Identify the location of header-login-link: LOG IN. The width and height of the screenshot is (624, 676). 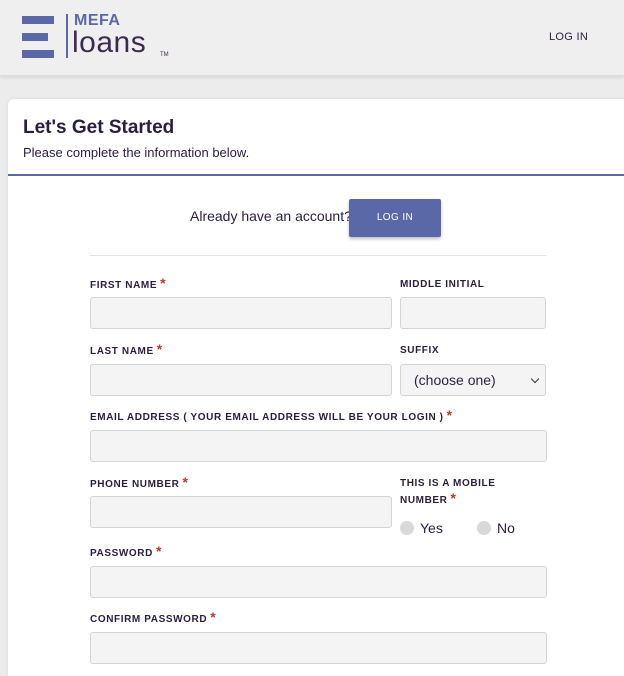
(568, 37).